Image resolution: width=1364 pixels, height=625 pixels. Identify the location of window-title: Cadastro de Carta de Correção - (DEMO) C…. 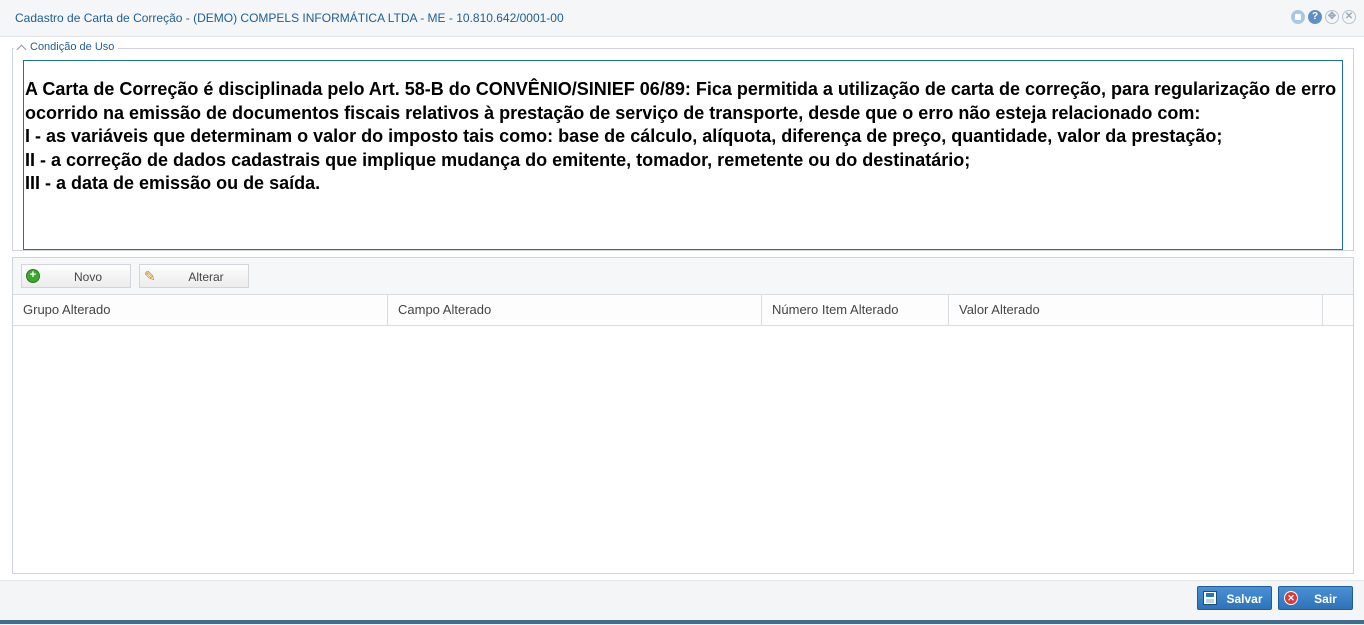
(289, 18).